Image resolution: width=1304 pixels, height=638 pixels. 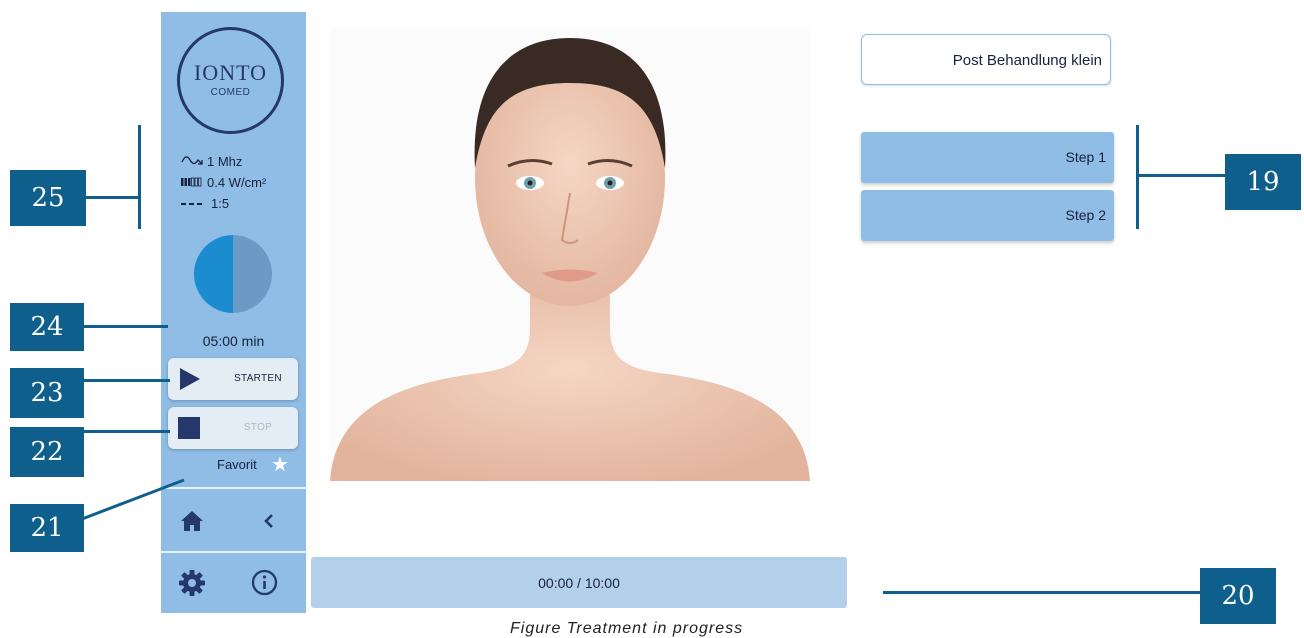 What do you see at coordinates (233, 274) in the screenshot?
I see `progress-pie` at bounding box center [233, 274].